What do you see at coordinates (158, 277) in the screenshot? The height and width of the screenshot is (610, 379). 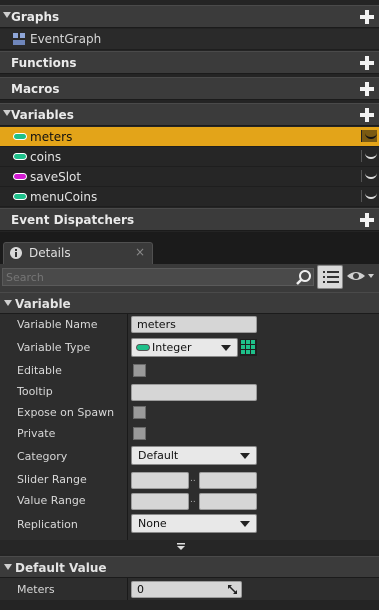 I see `search-input` at bounding box center [158, 277].